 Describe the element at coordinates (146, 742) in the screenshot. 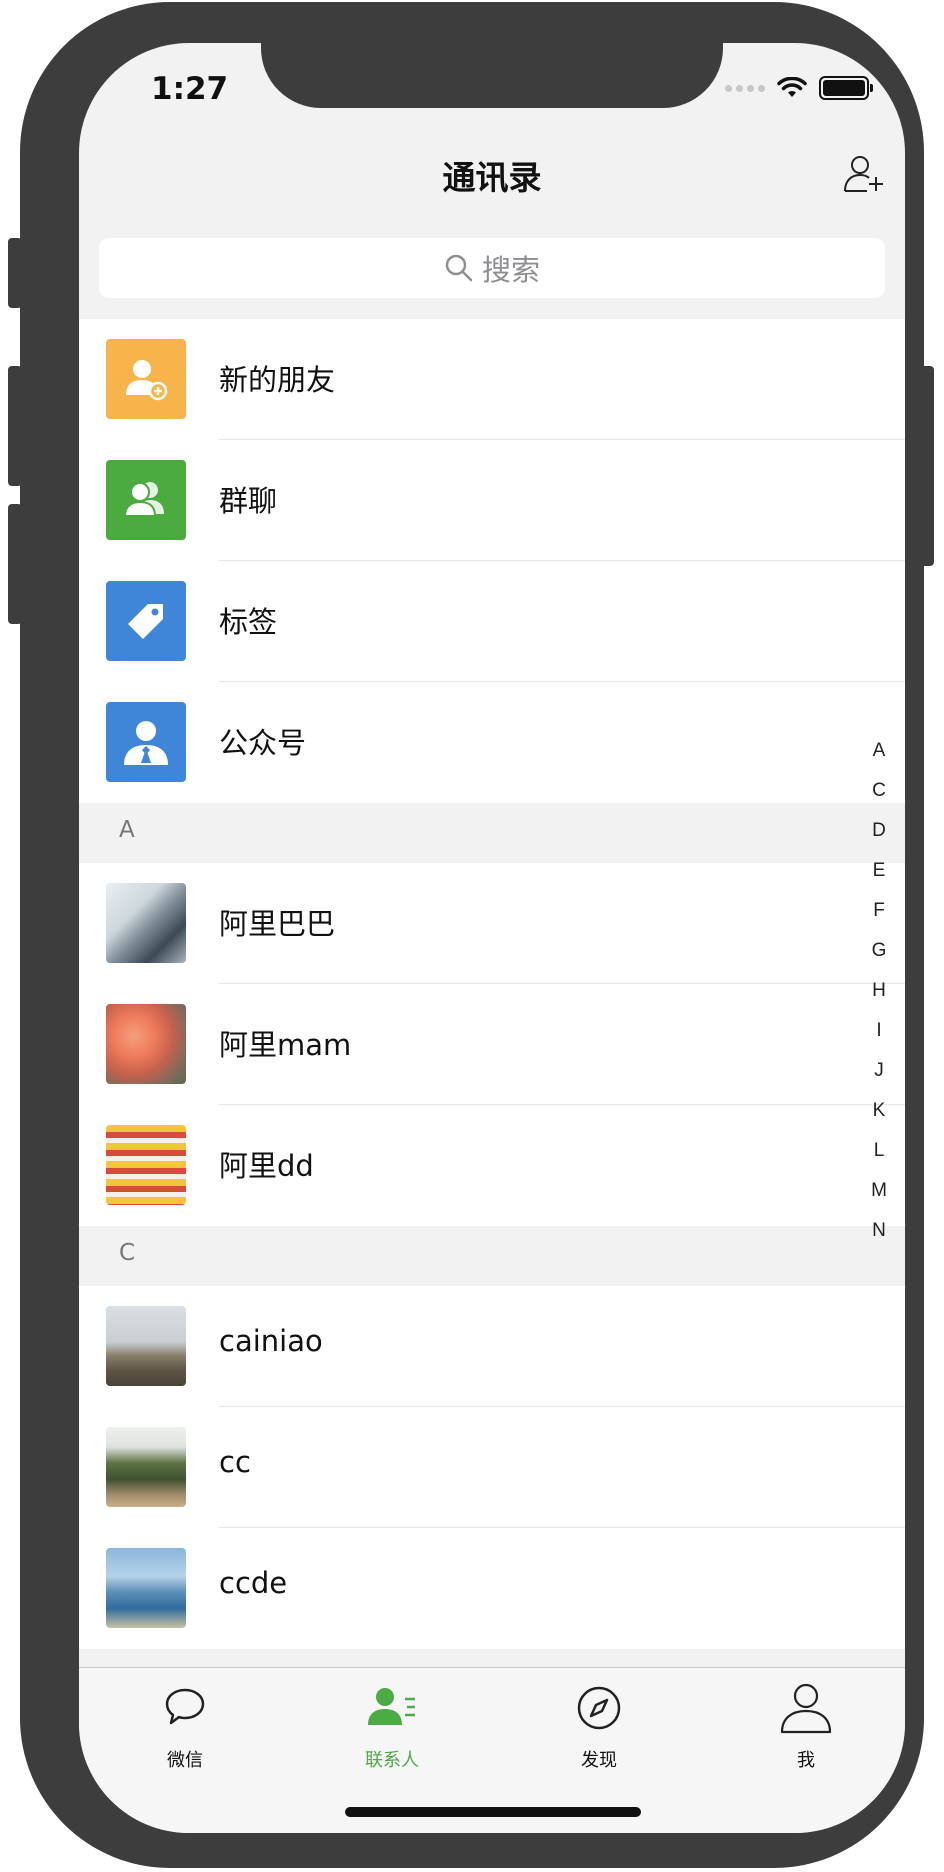

I see `official-account-icon` at that location.